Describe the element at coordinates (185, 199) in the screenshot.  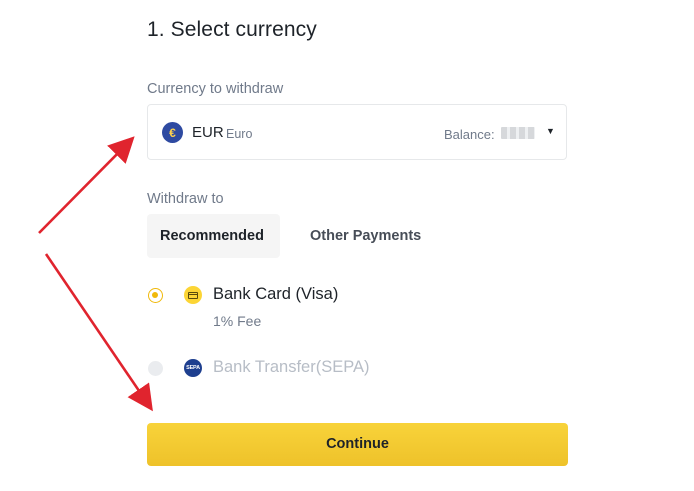
I see `withdraw-to-label: Withdraw to` at that location.